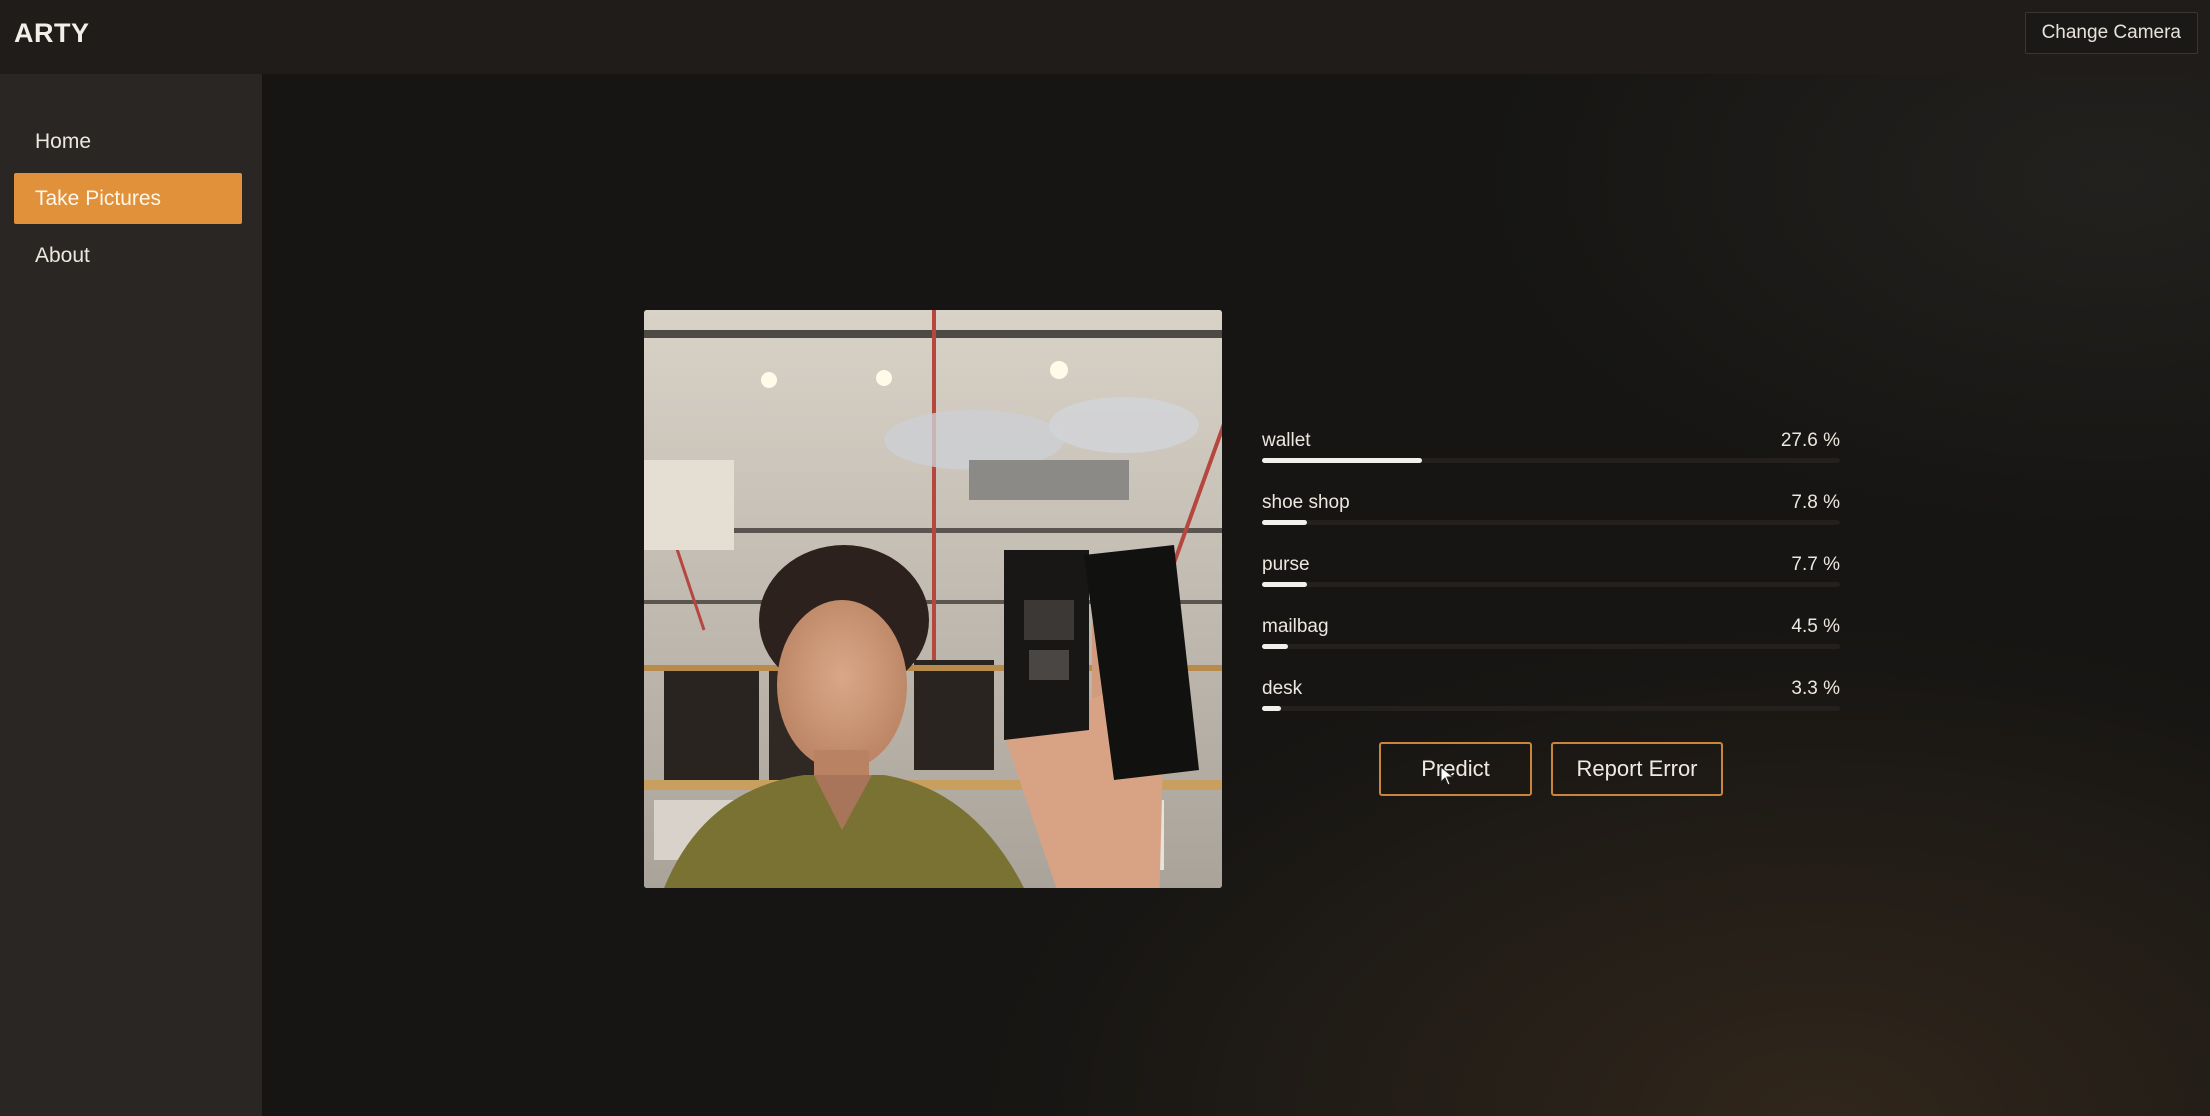 The image size is (2210, 1116). I want to click on app-title: ARTY, so click(52, 33).